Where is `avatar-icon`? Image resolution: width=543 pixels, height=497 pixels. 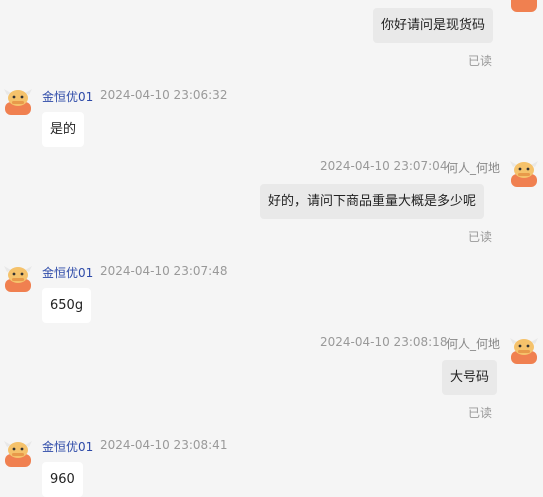
avatar-icon is located at coordinates (524, 6).